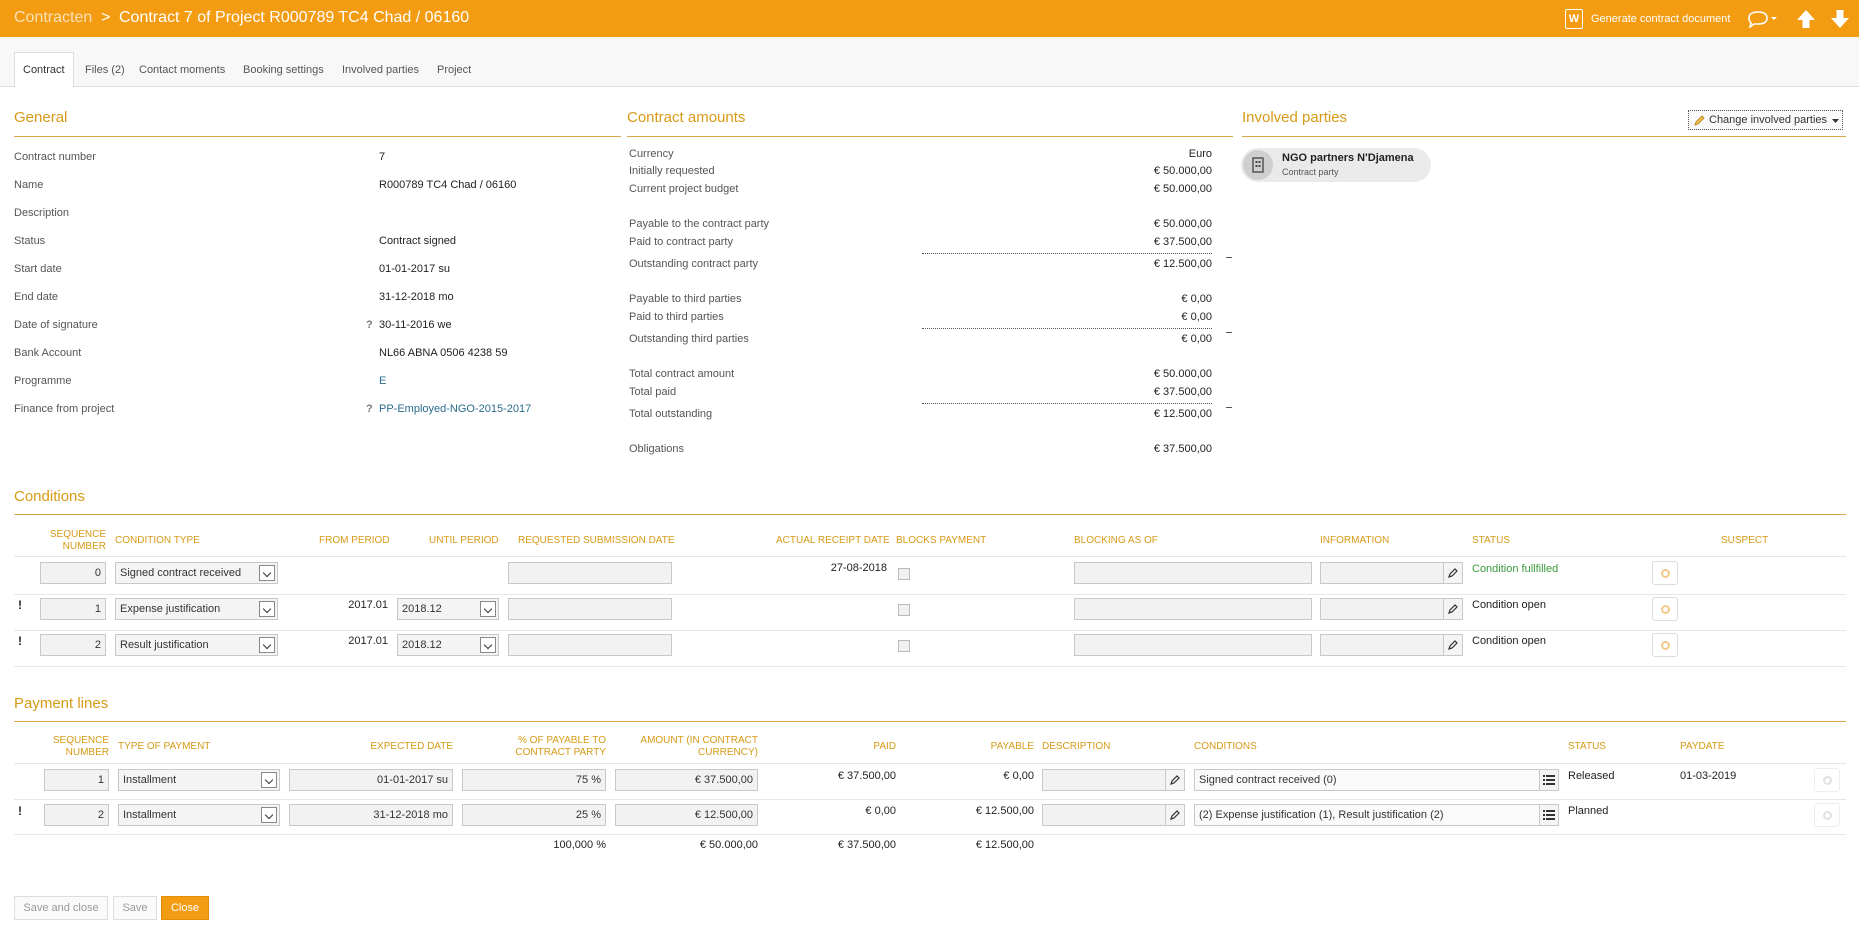 The image size is (1859, 927). What do you see at coordinates (164, 746) in the screenshot?
I see `col-header-type-of-payment: Type of payment` at bounding box center [164, 746].